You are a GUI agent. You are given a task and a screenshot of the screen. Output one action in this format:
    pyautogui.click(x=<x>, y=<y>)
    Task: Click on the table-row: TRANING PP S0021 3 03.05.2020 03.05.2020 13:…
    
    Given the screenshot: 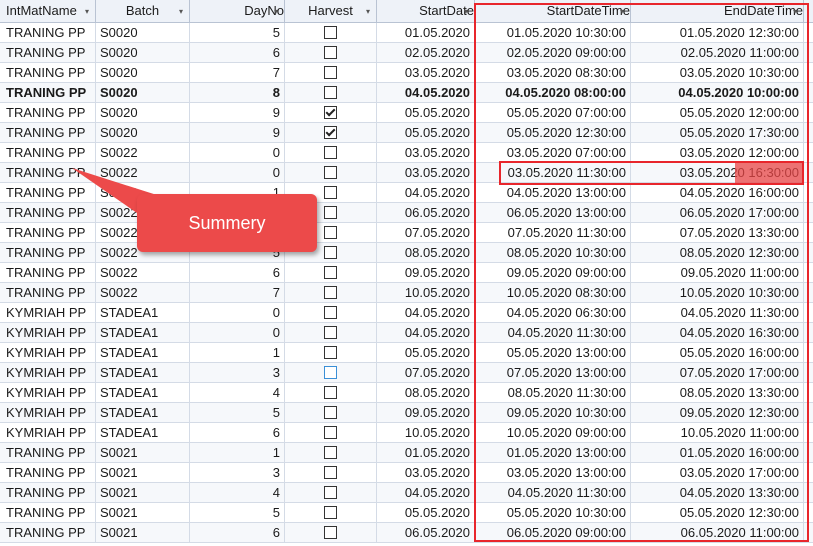 What is the action you would take?
    pyautogui.click(x=406, y=473)
    